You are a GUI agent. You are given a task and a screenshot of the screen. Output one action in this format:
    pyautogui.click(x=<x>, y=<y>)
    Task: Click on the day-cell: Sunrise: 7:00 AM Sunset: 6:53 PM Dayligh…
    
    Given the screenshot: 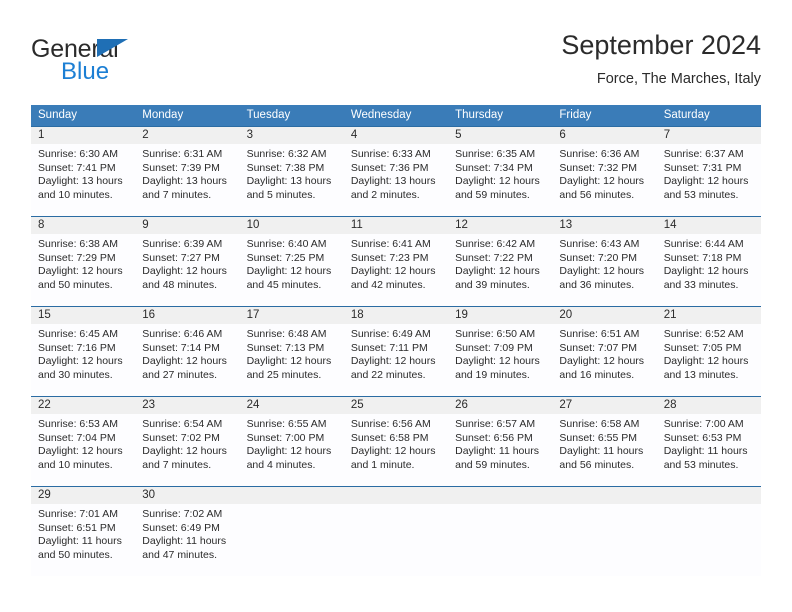 What is the action you would take?
    pyautogui.click(x=709, y=450)
    